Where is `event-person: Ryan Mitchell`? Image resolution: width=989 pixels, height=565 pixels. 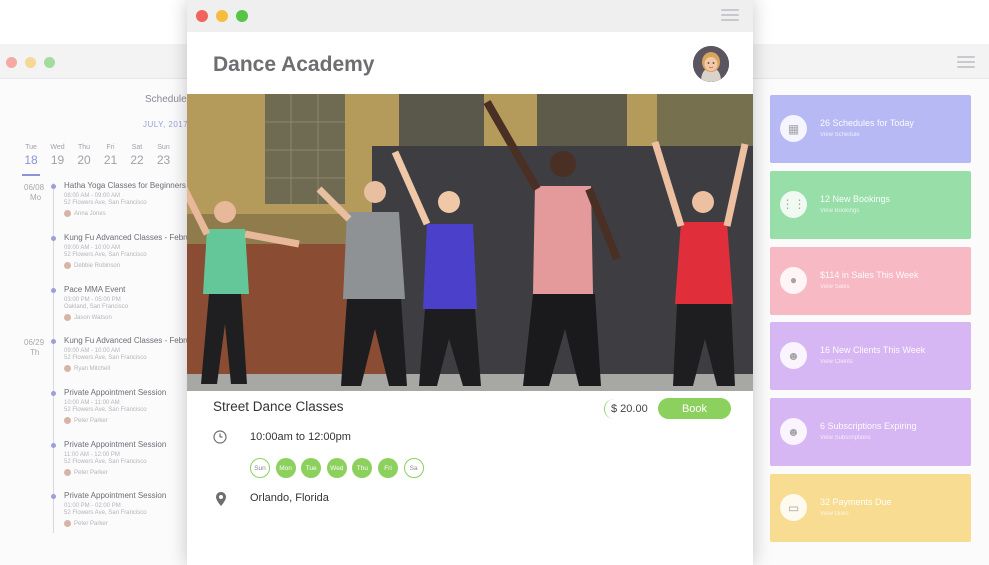
event-person: Ryan Mitchell is located at coordinates (92, 368).